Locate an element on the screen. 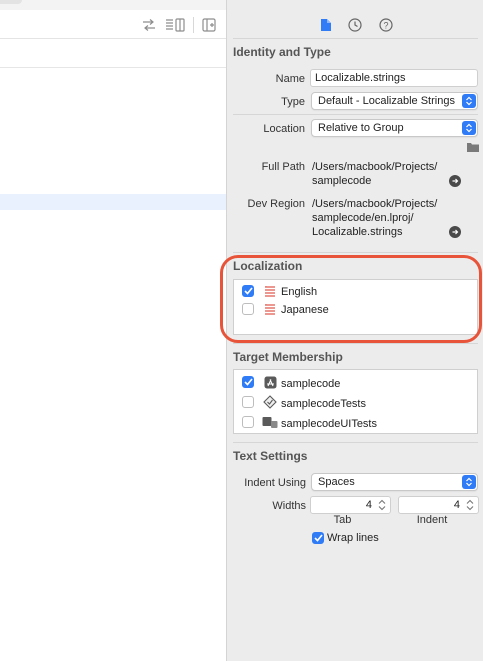  editor-options-icon is located at coordinates (175, 25).